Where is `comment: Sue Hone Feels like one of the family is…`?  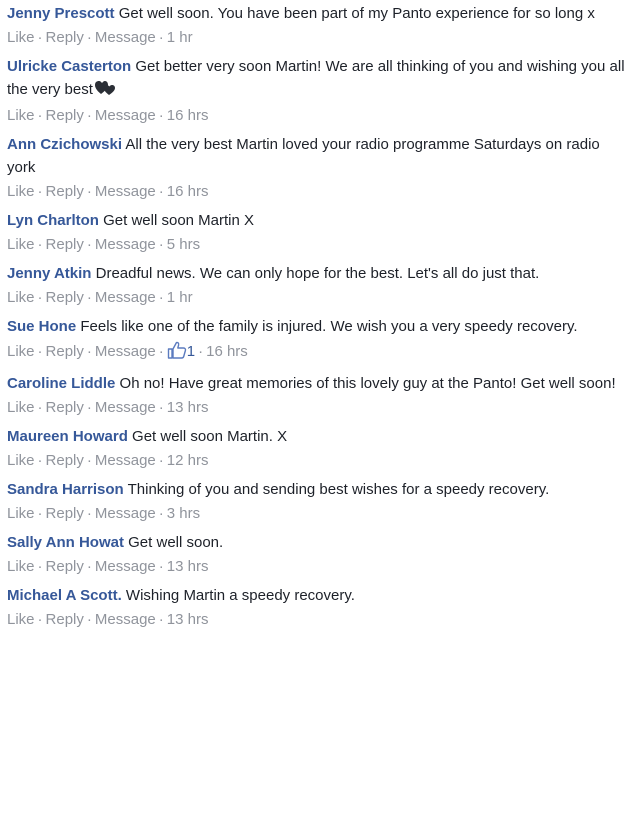
comment: Sue Hone Feels like one of the family is… is located at coordinates (320, 340).